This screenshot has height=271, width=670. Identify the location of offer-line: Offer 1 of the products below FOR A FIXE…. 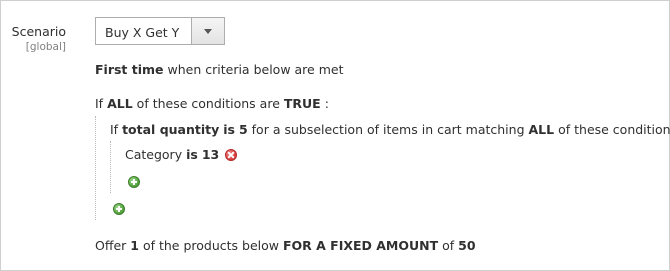
(285, 245).